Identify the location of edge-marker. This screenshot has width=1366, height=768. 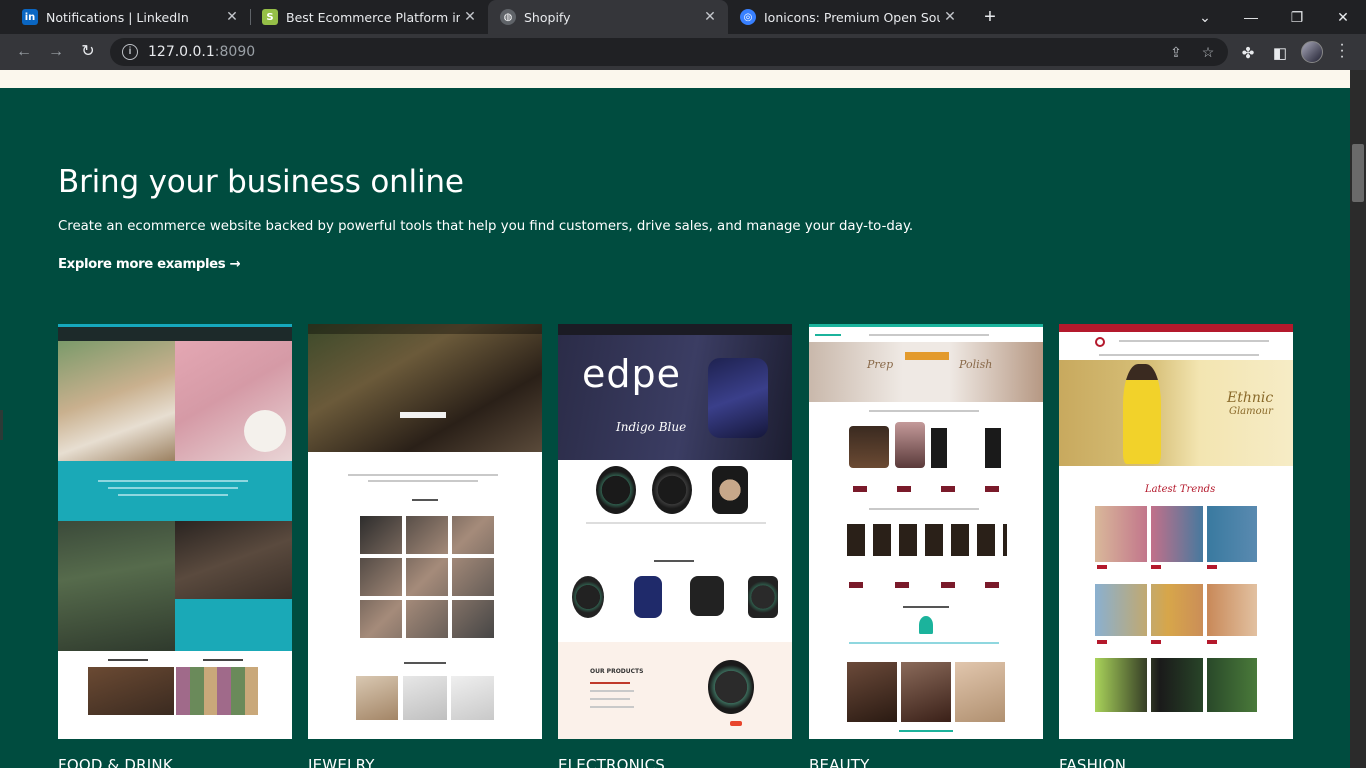
(1, 425).